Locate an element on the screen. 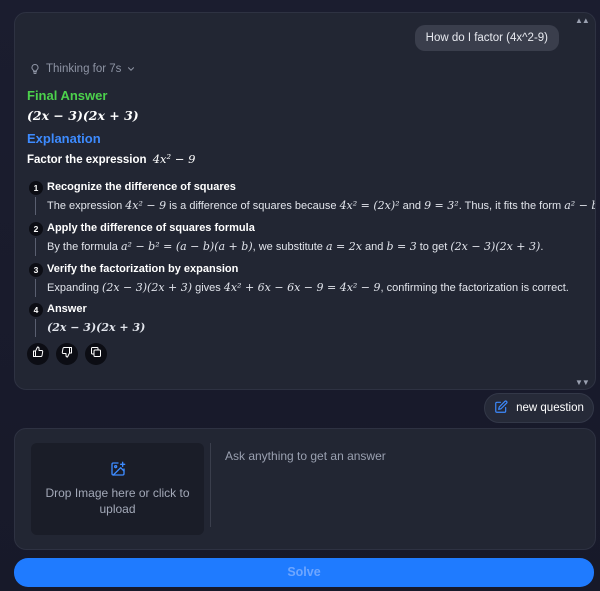 Image resolution: width=600 pixels, height=591 pixels. step-math: a = 2x is located at coordinates (343, 246).